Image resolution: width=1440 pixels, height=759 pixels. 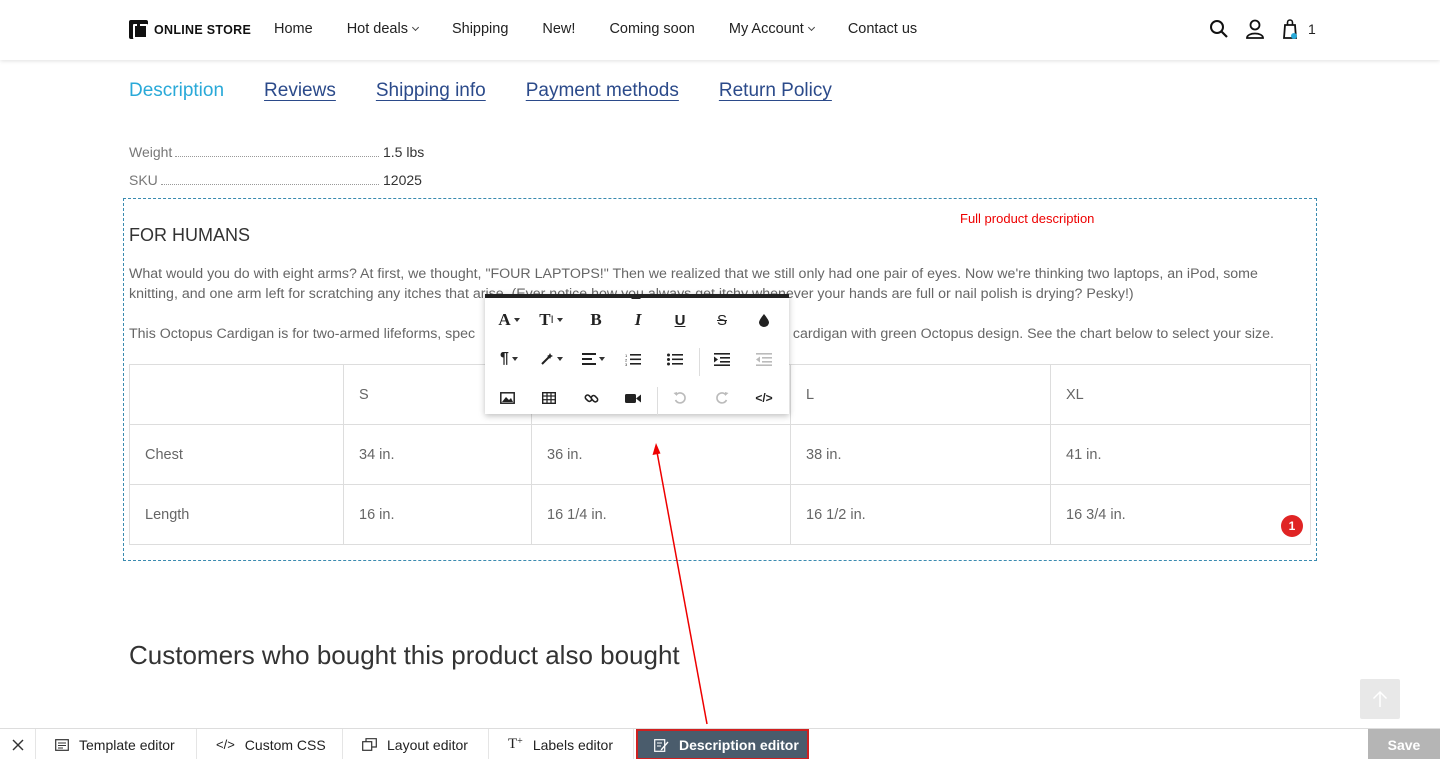 I want to click on italic-icon: I, so click(x=638, y=320).